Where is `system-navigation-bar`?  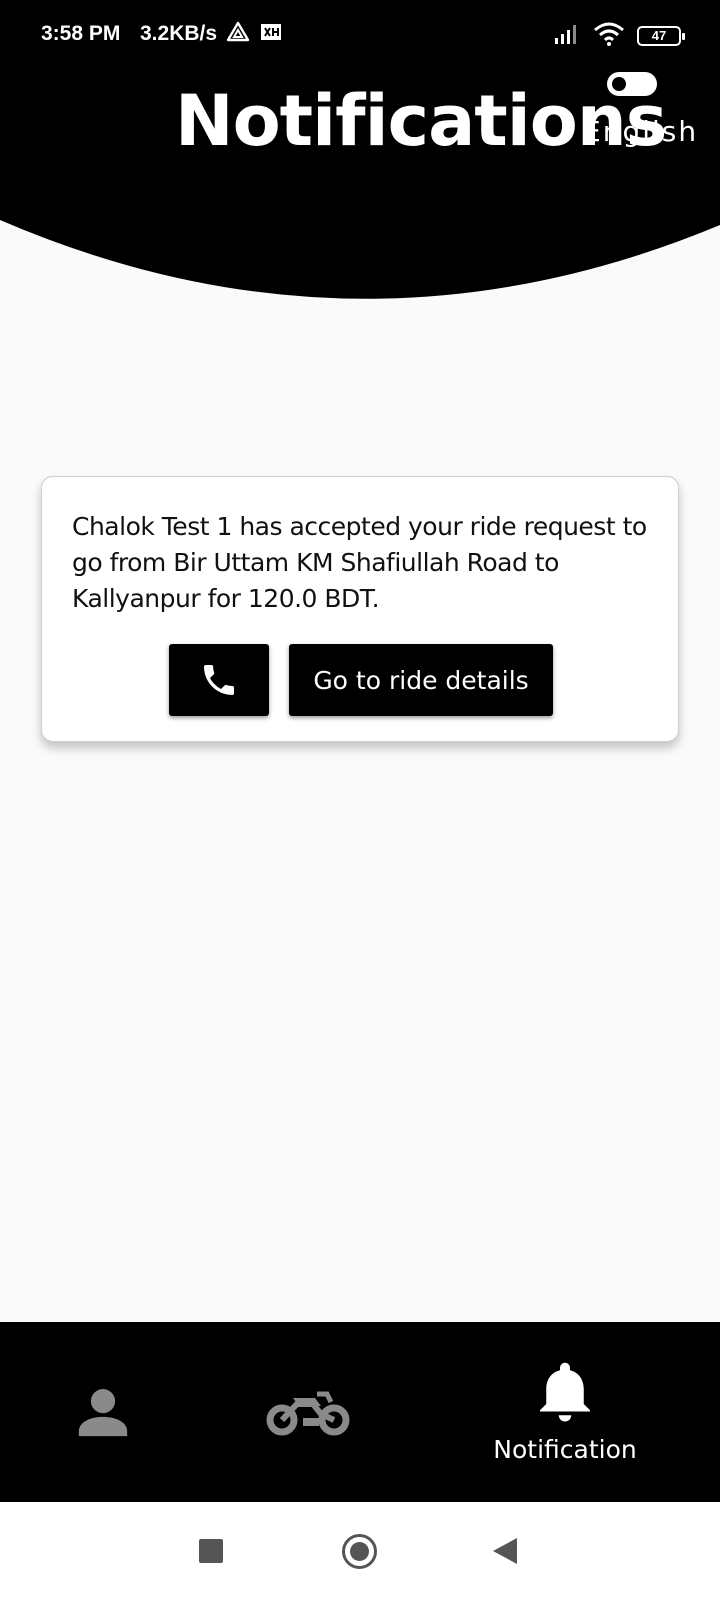 system-navigation-bar is located at coordinates (360, 1551).